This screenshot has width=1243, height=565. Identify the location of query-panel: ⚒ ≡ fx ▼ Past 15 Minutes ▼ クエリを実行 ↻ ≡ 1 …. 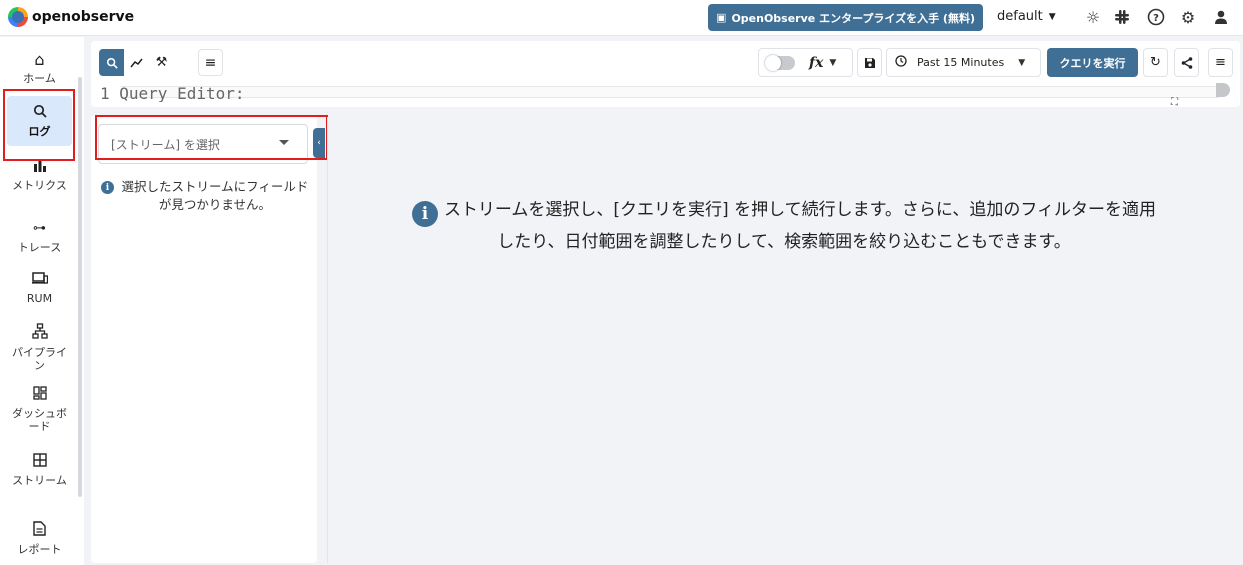
(665, 74).